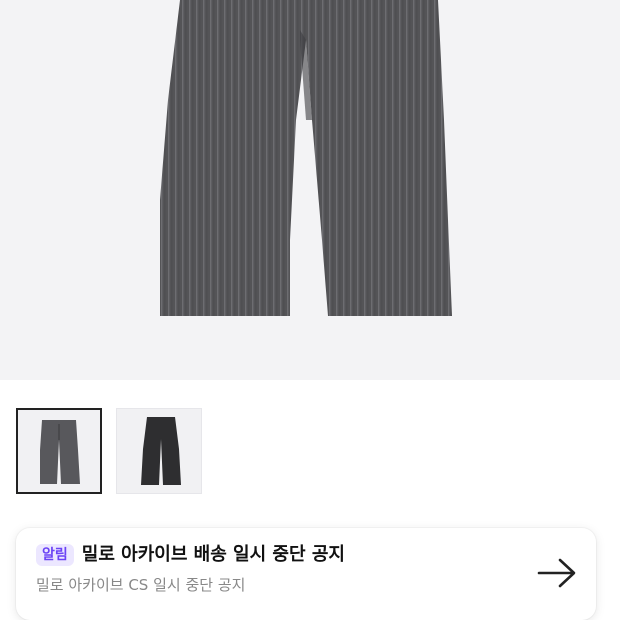 The width and height of the screenshot is (620, 620). I want to click on arrow-right-icon, so click(557, 573).